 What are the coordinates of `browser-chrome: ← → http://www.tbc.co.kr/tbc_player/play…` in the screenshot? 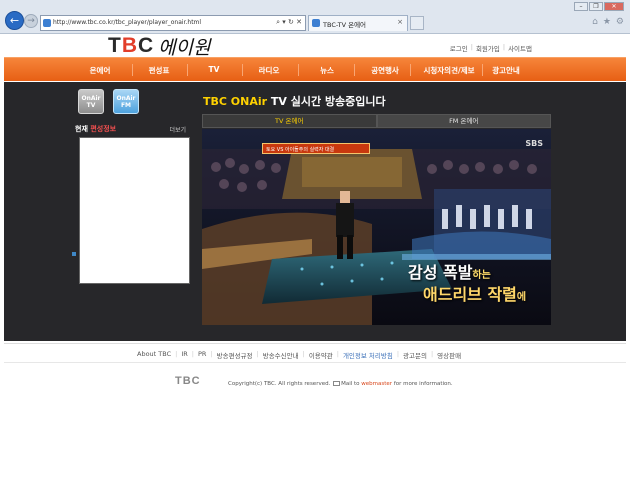 It's located at (315, 17).